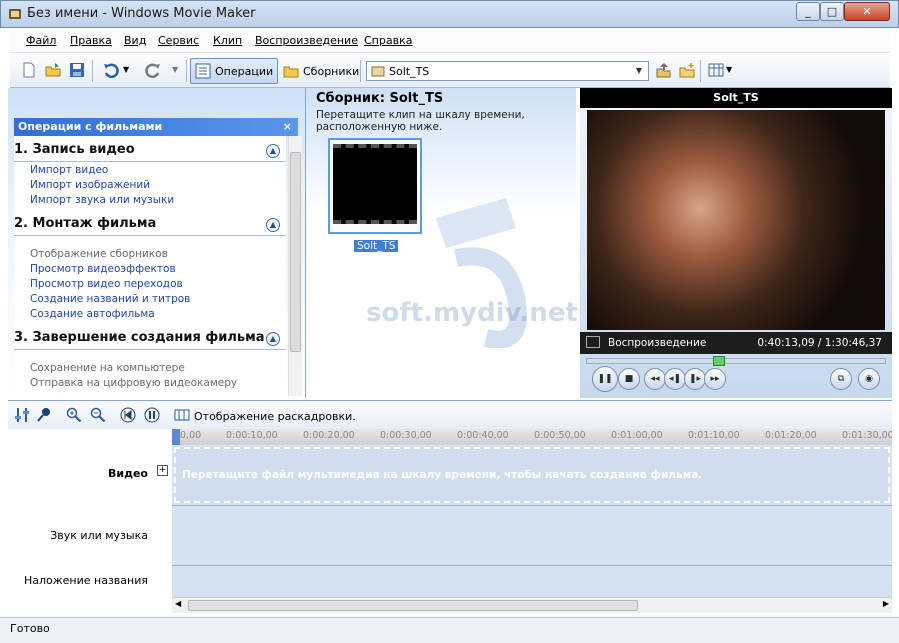 Image resolution: width=899 pixels, height=643 pixels. Describe the element at coordinates (69, 170) in the screenshot. I see `link-import-video: Импорт видео` at that location.